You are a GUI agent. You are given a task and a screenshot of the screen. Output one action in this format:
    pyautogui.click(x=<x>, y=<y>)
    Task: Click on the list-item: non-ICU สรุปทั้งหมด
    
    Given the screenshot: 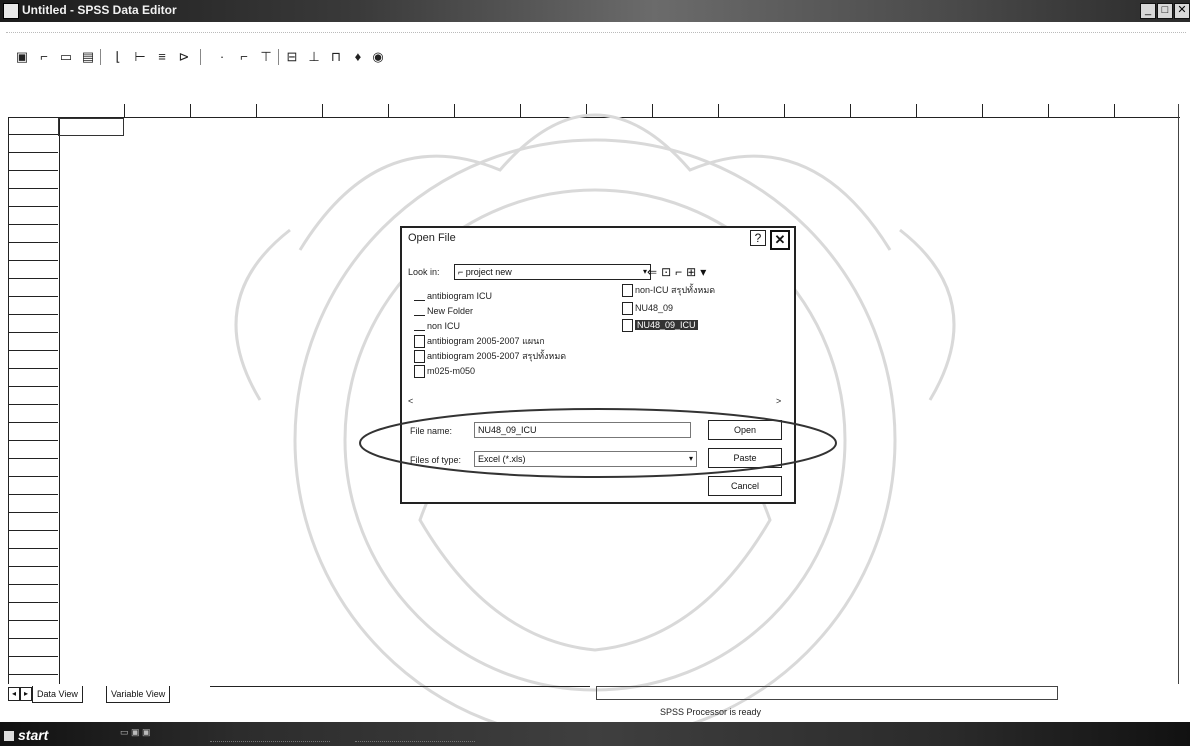 What is the action you would take?
    pyautogui.click(x=668, y=291)
    